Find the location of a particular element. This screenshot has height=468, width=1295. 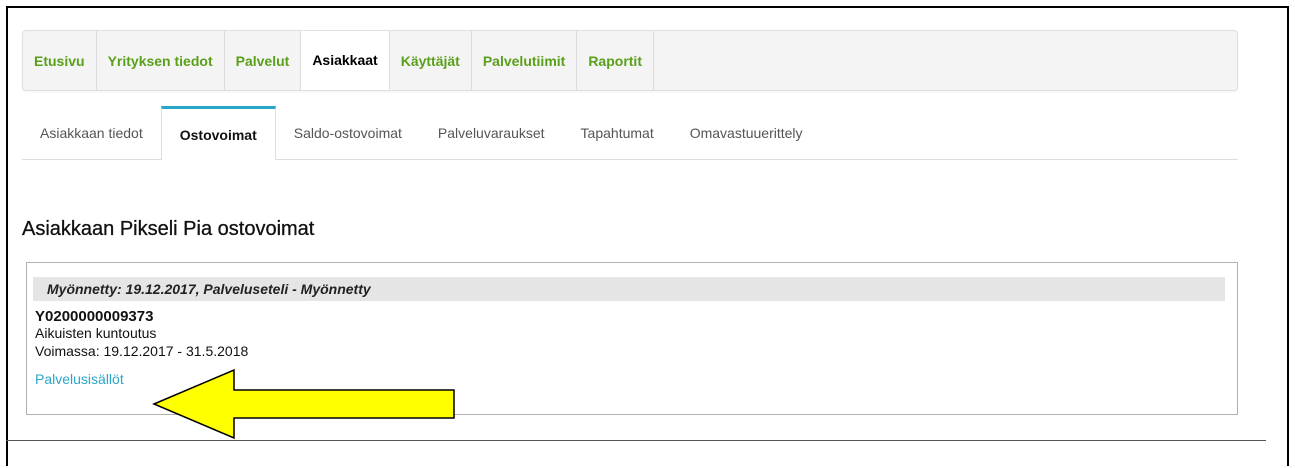

arrow-shape is located at coordinates (303, 404).